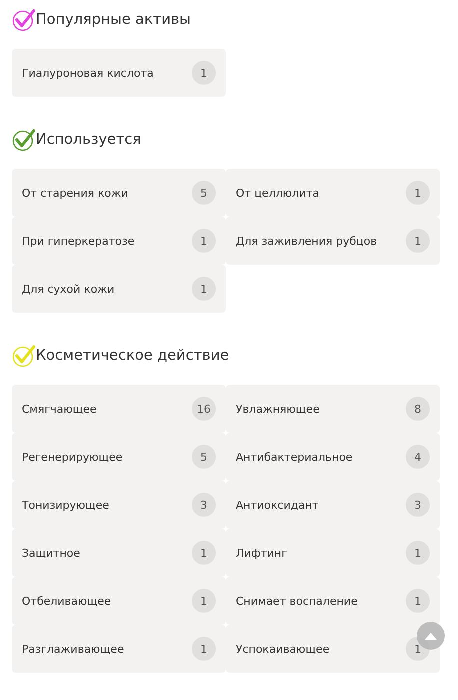  I want to click on tag-chip: Антиоксидант 3, so click(333, 505).